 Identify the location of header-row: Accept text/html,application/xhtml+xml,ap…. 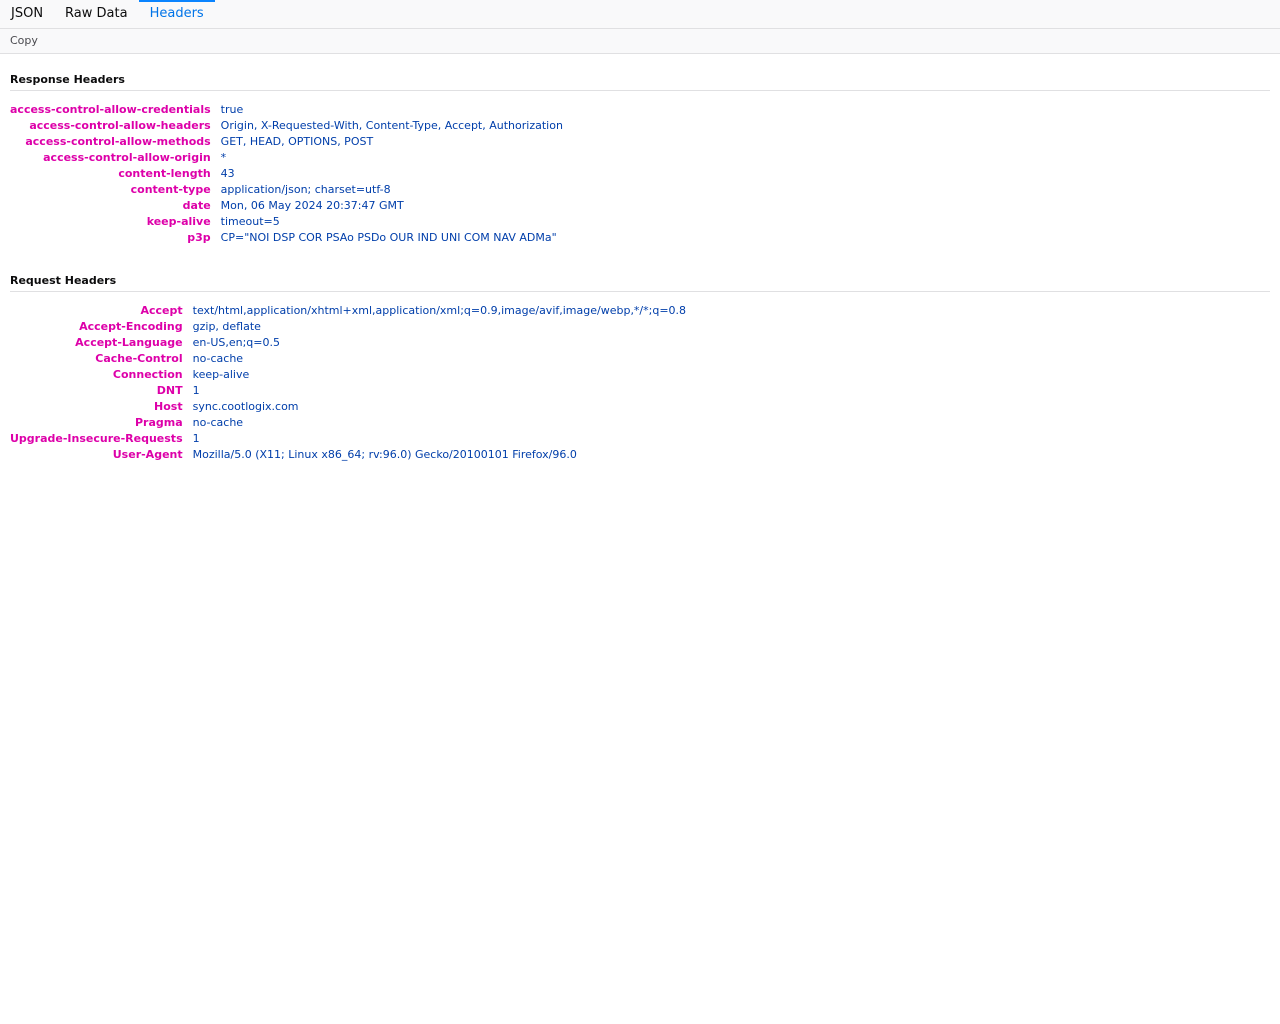
(348, 311).